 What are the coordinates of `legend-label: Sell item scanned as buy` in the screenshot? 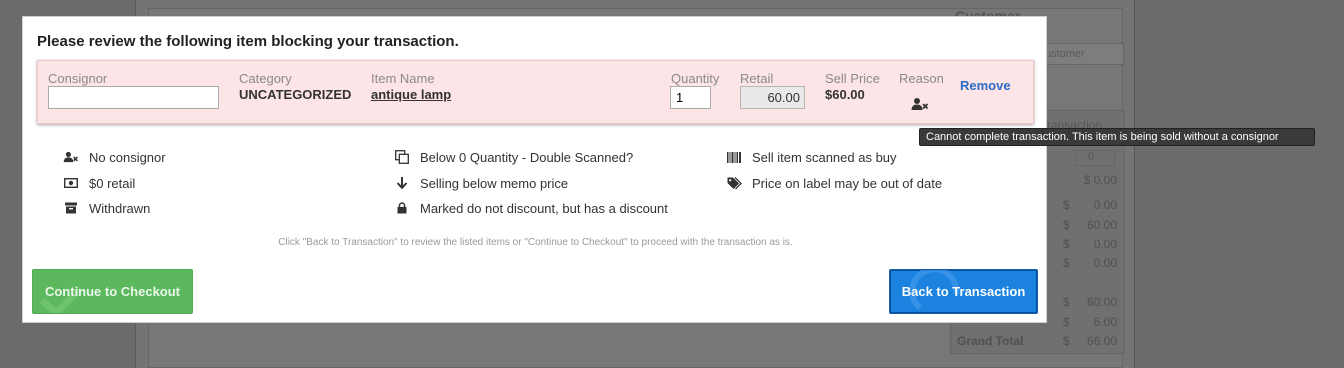 It's located at (824, 157).